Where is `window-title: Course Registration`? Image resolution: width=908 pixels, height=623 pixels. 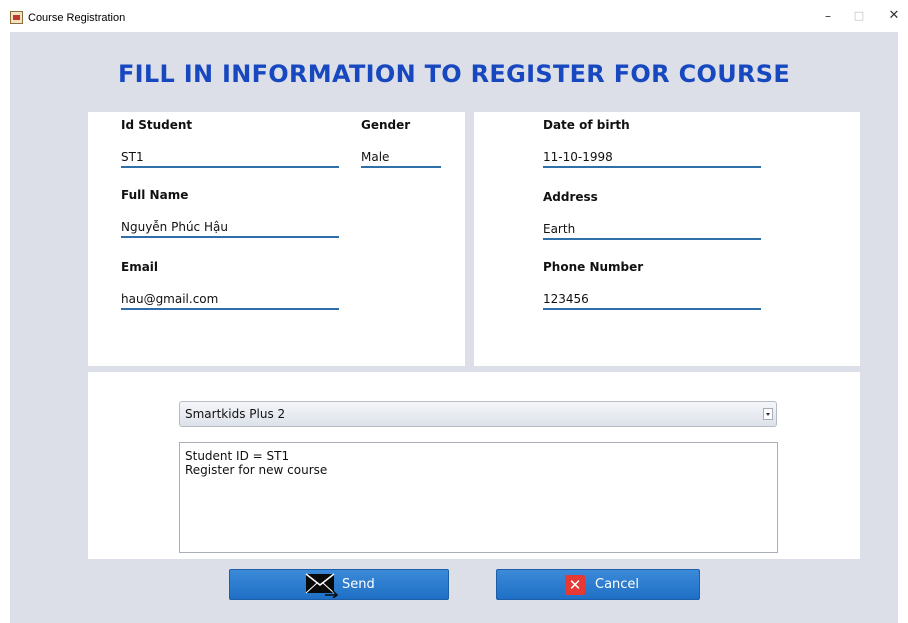
window-title: Course Registration is located at coordinates (77, 18).